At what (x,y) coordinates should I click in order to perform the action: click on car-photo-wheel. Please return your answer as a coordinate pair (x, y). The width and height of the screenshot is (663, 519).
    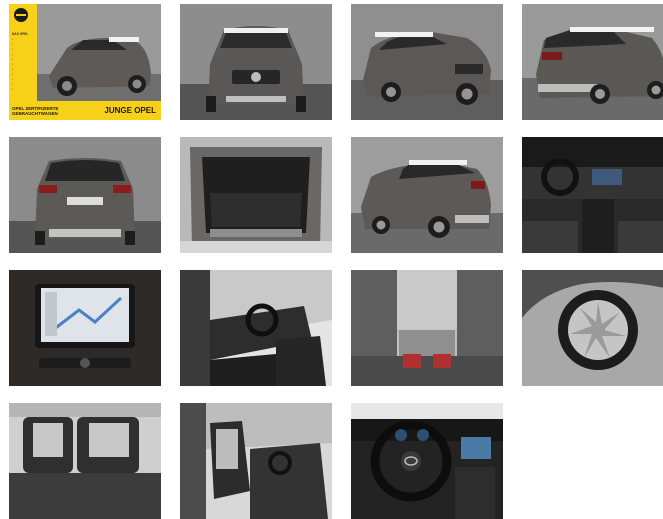
    Looking at the image, I should click on (592, 328).